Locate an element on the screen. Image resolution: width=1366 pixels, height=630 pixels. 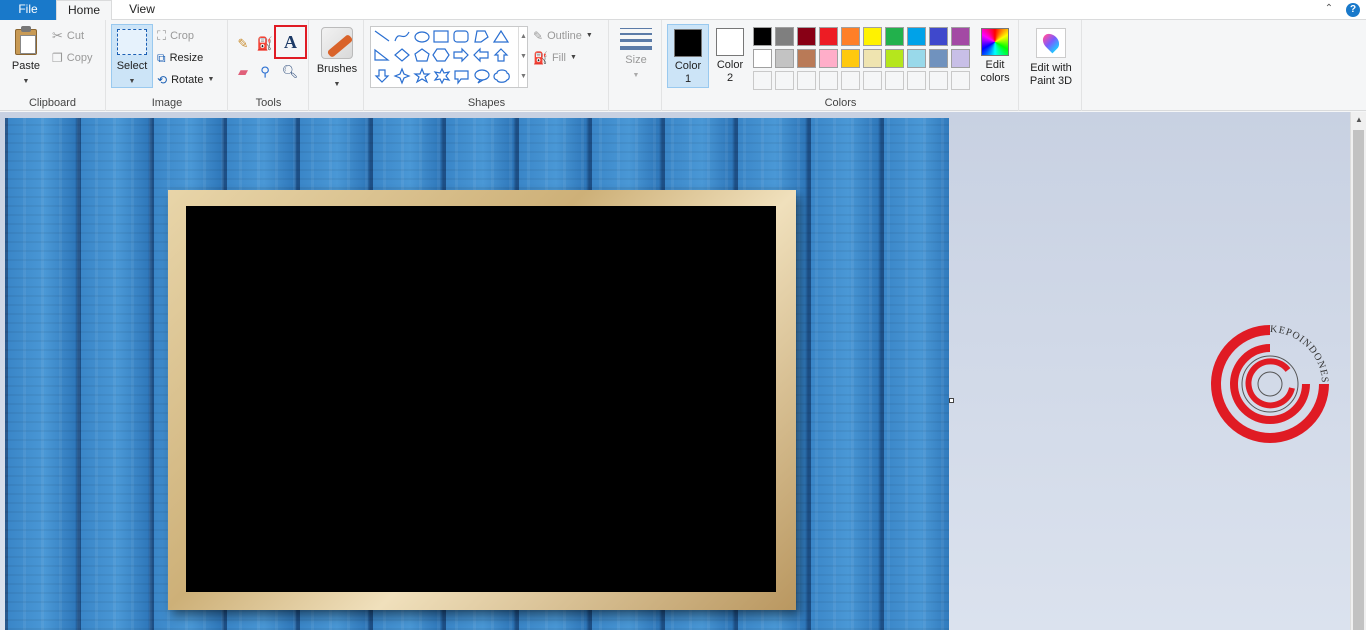
cut-button: ✂ Cut is located at coordinates (68, 36).